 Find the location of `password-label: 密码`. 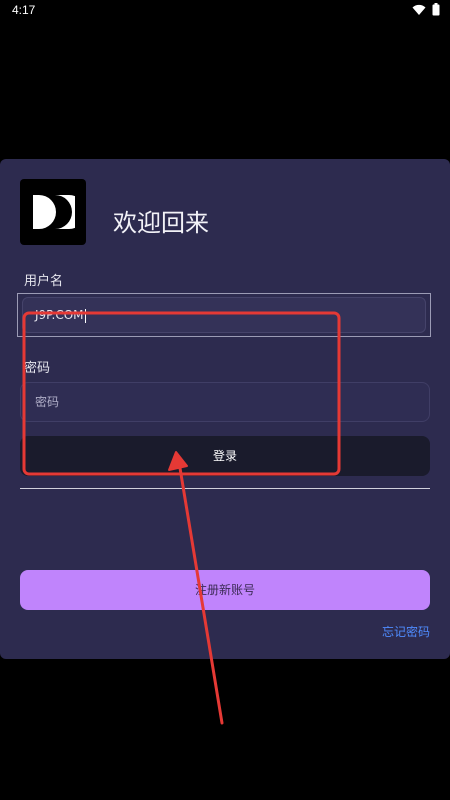

password-label: 密码 is located at coordinates (37, 368).